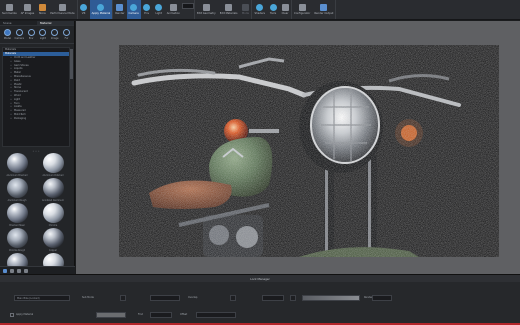 This screenshot has height=325, width=520. What do you see at coordinates (36, 118) in the screenshot?
I see `tree-item: Packaging` at bounding box center [36, 118].